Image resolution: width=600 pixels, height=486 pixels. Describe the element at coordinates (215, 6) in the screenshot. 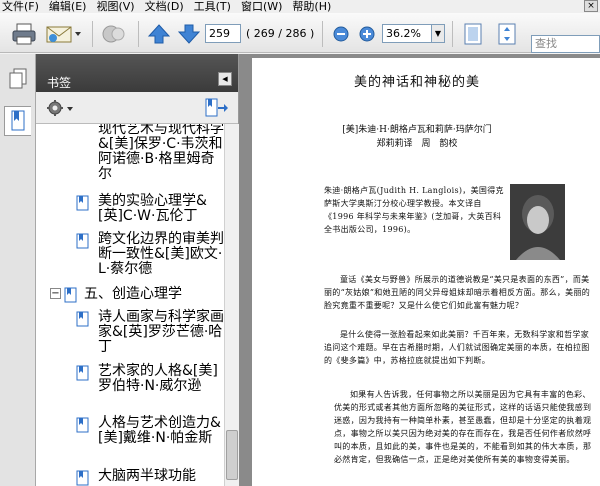

I see `menu-tools: 工具(T)` at that location.